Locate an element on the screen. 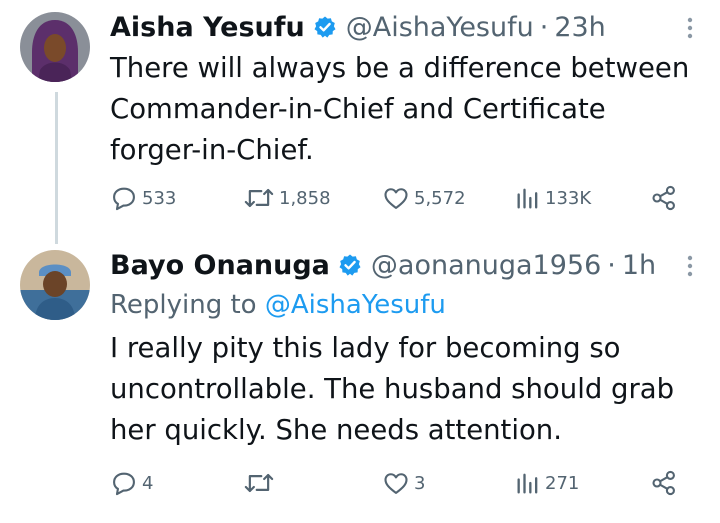 This screenshot has width=720, height=523. tweet-timestamp: 23h is located at coordinates (579, 27).